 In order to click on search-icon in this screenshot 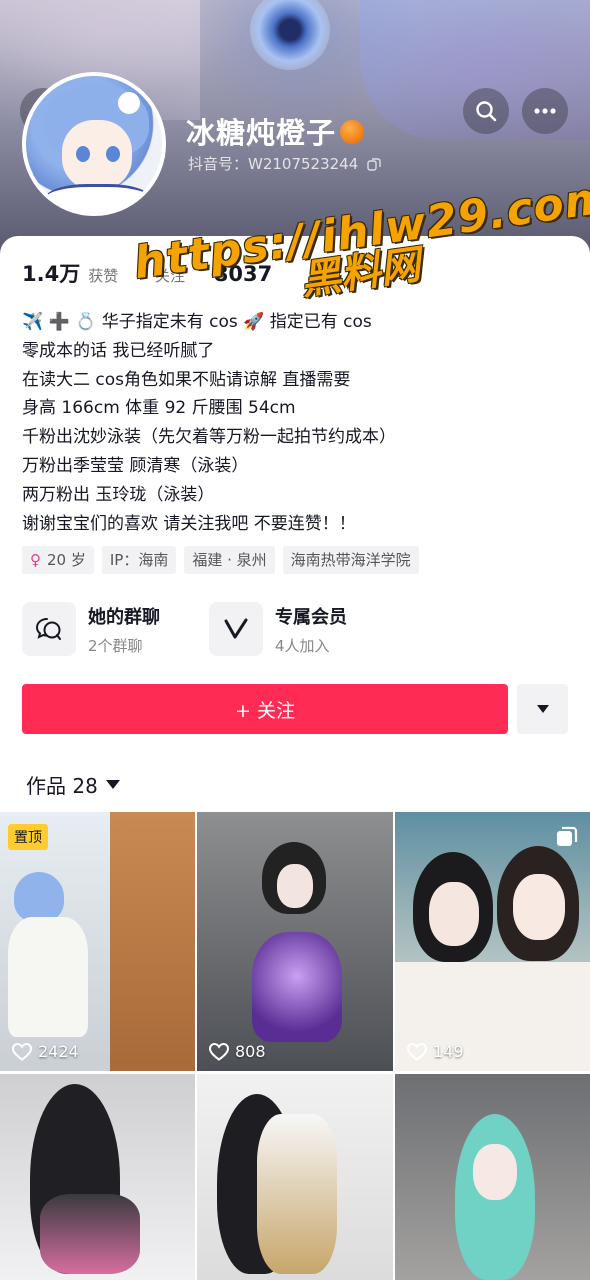, I will do `click(486, 111)`.